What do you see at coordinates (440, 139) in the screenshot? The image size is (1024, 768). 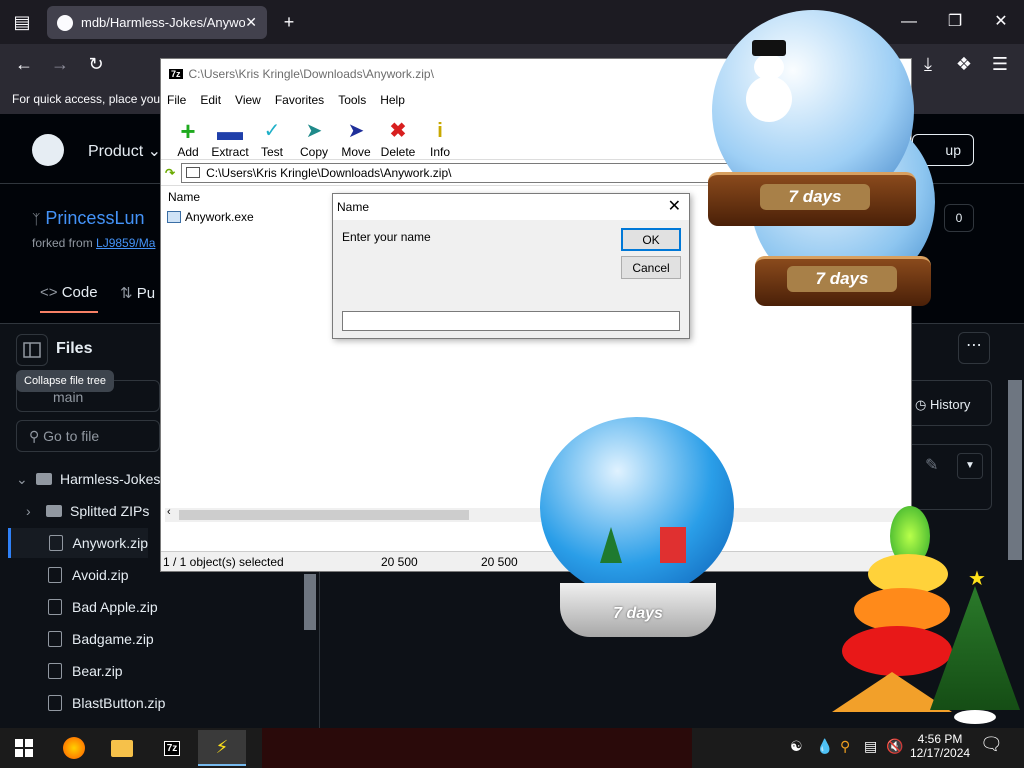 I see `info-button: i Info` at bounding box center [440, 139].